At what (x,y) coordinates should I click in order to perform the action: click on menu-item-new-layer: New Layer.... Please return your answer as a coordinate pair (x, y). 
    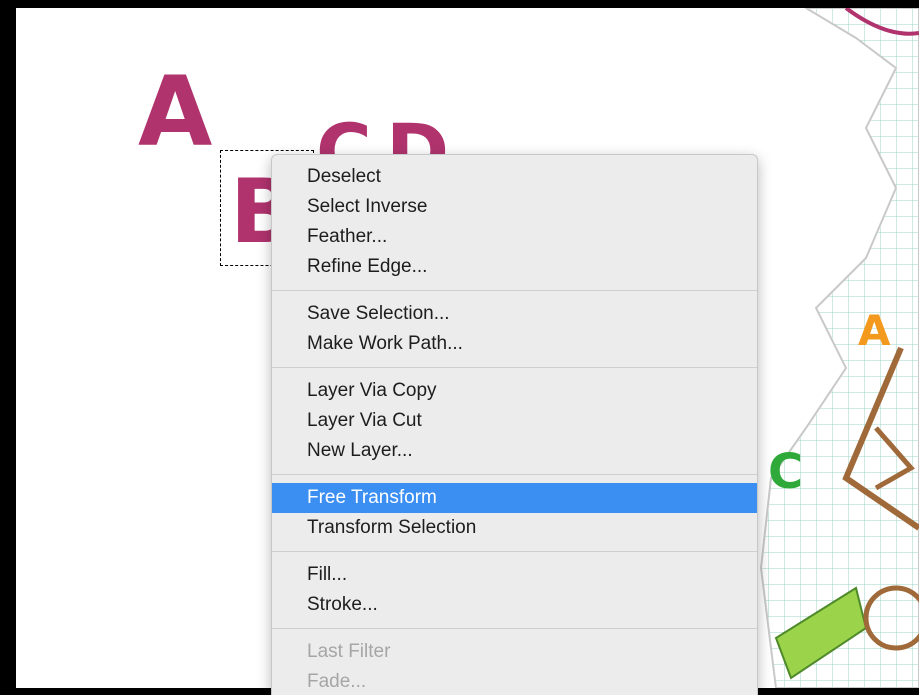
    Looking at the image, I should click on (514, 451).